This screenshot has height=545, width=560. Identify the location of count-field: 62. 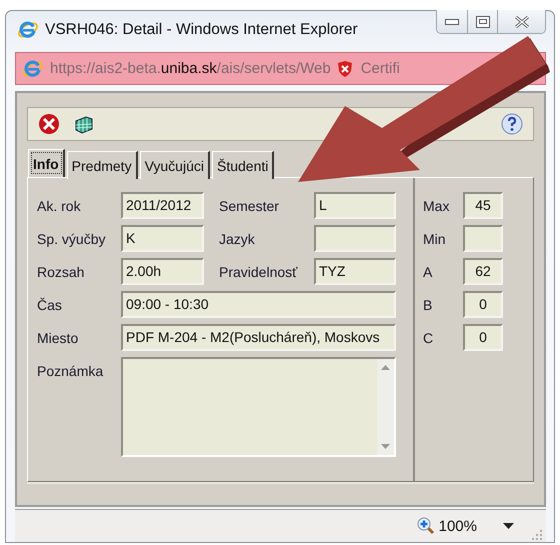
(483, 271).